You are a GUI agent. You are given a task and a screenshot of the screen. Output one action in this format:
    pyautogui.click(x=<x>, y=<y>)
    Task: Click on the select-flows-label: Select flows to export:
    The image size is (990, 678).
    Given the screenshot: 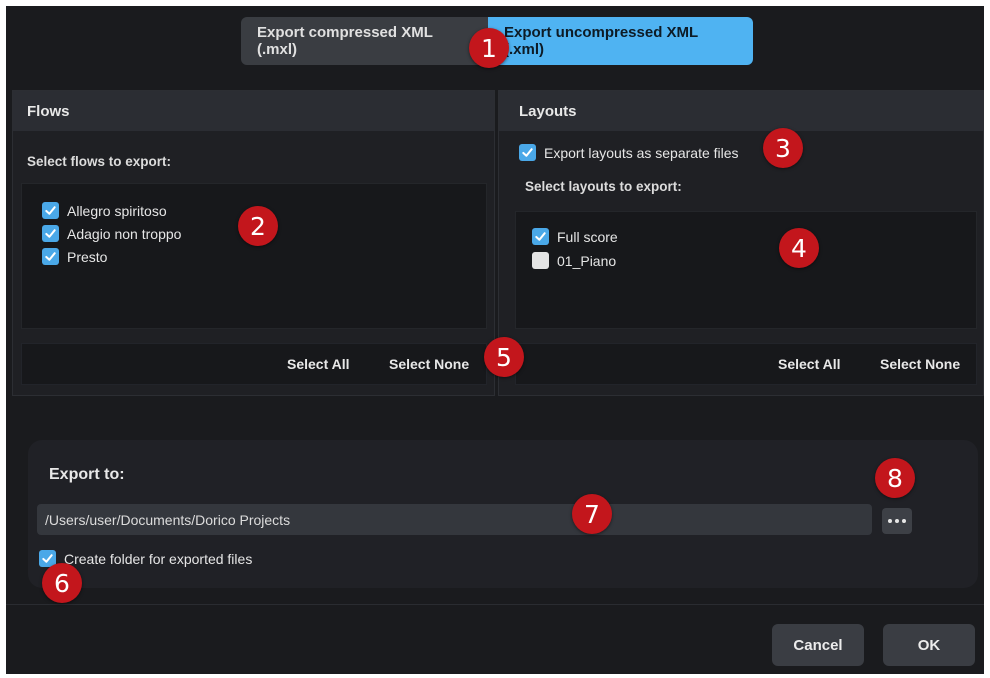 What is the action you would take?
    pyautogui.click(x=99, y=161)
    